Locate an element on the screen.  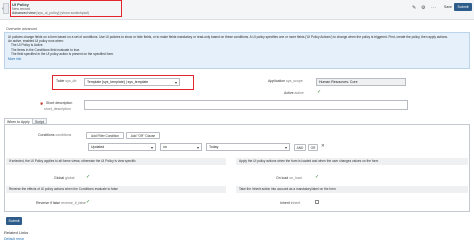
condition-date-value: Today is located at coordinates (214, 147).